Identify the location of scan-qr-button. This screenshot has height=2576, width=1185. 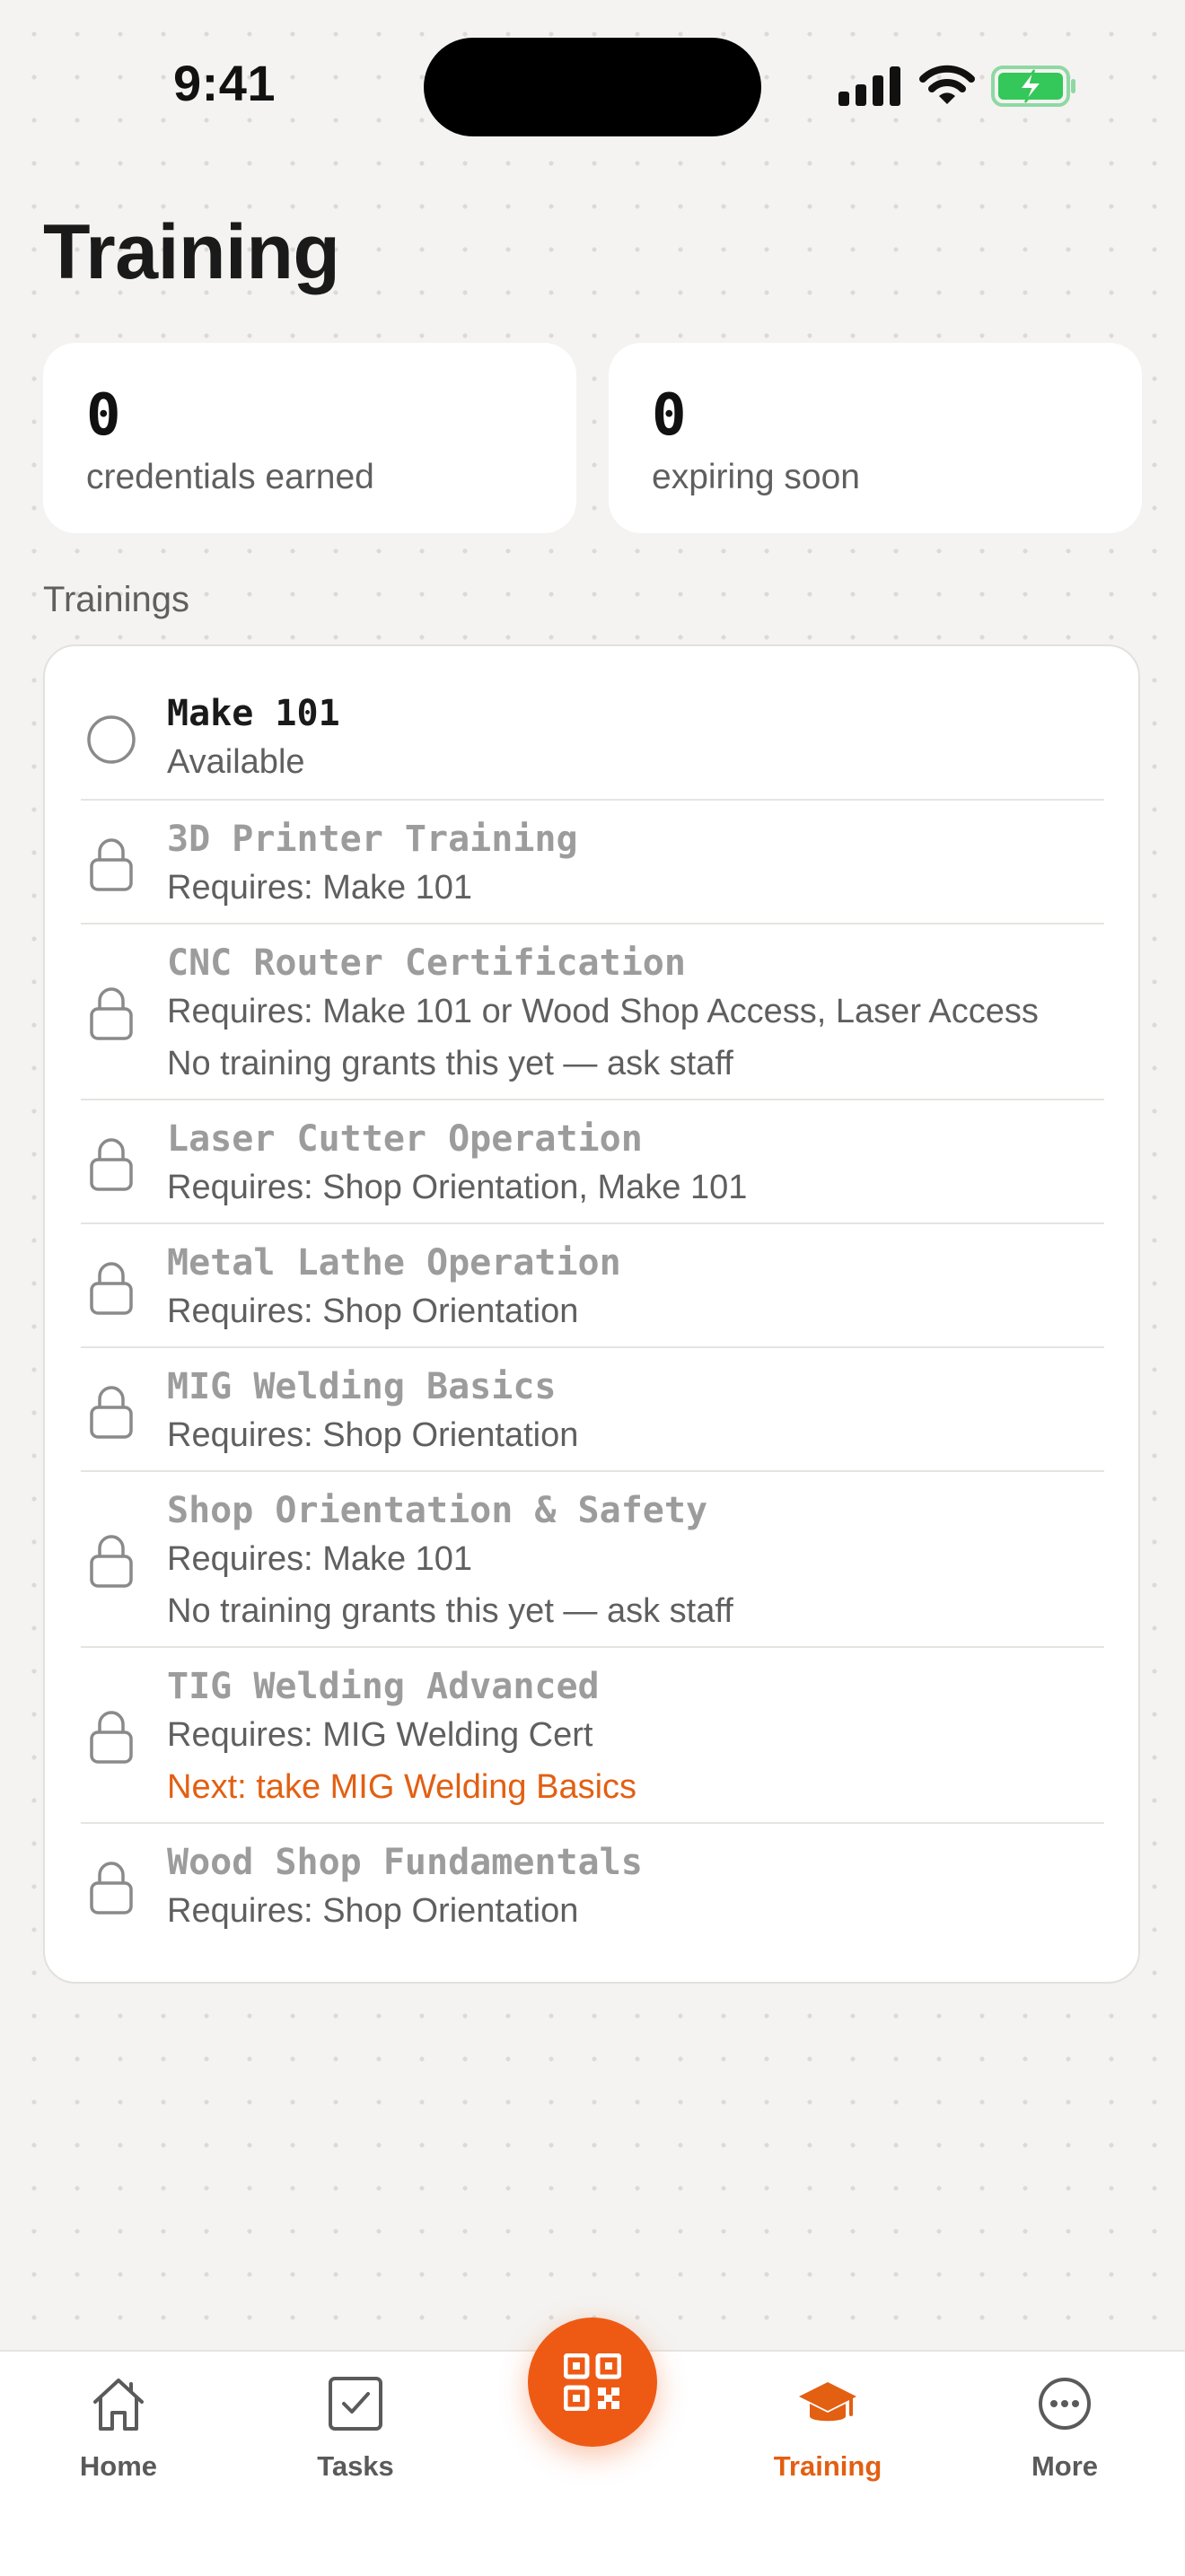
(592, 2382).